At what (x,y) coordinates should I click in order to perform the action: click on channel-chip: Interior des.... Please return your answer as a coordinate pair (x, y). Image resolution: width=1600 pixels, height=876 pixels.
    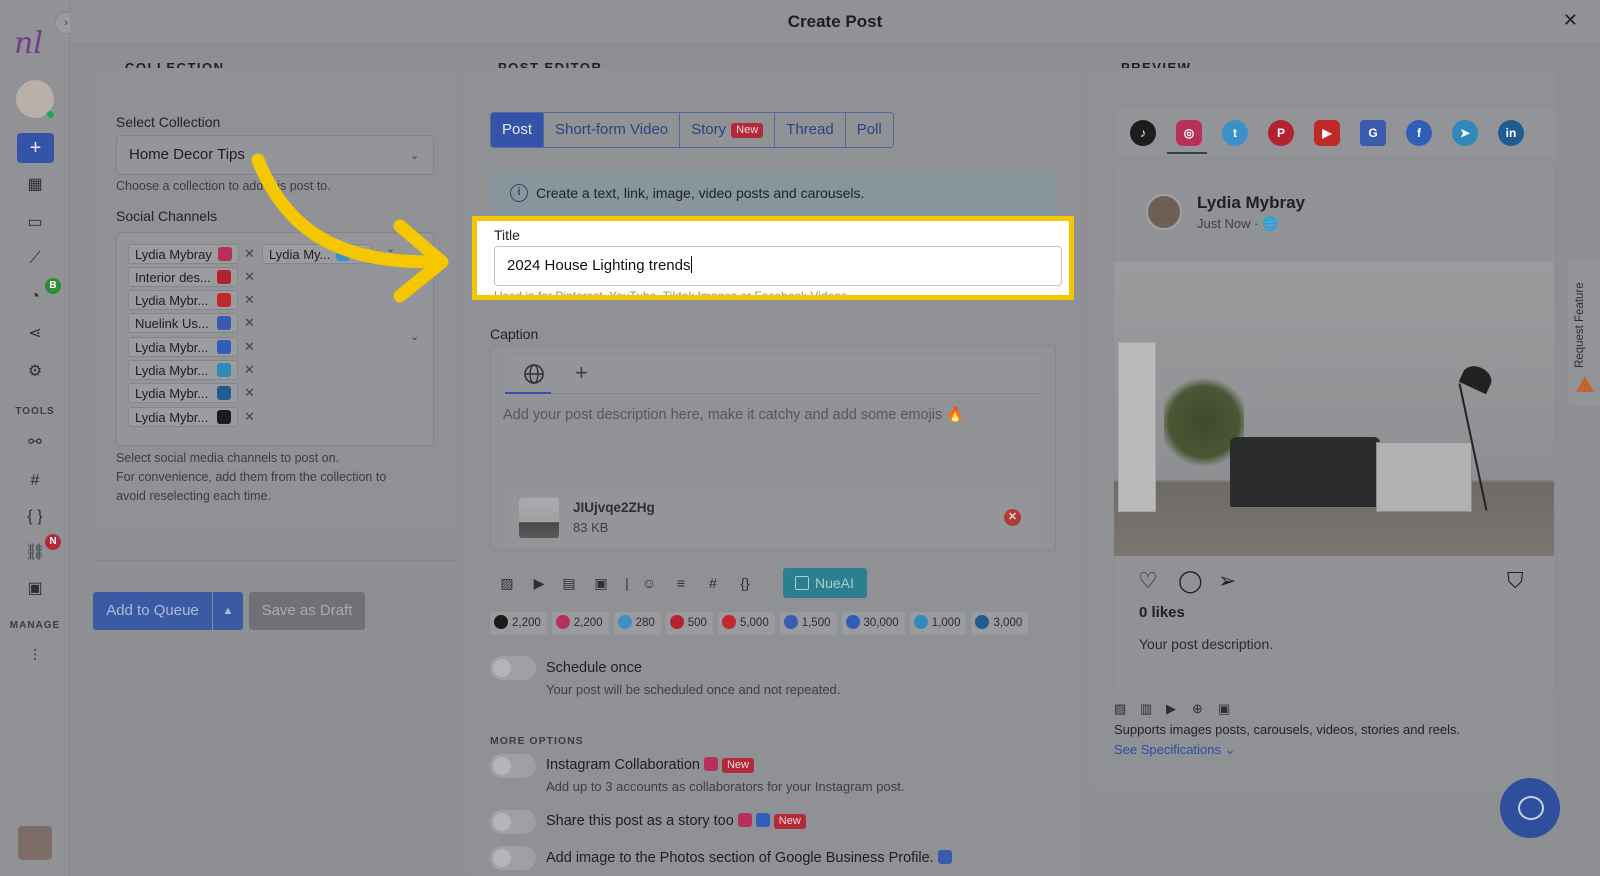
    Looking at the image, I should click on (183, 277).